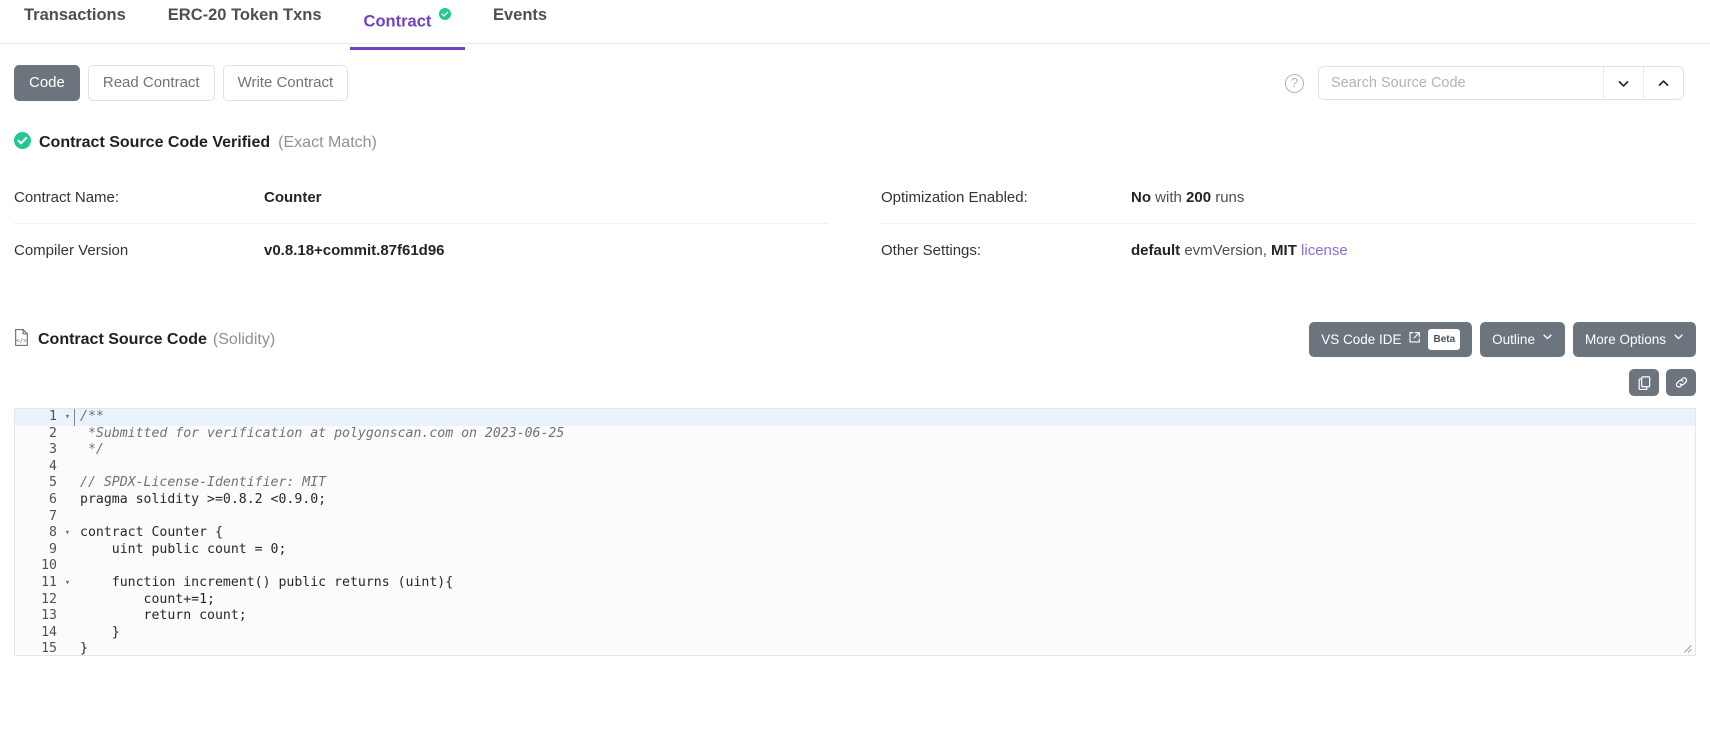  Describe the element at coordinates (1644, 382) in the screenshot. I see `copy-icon` at that location.